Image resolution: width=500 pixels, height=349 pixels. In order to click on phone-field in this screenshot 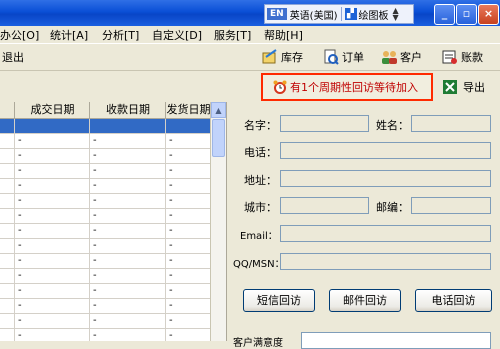, I will do `click(385, 150)`.